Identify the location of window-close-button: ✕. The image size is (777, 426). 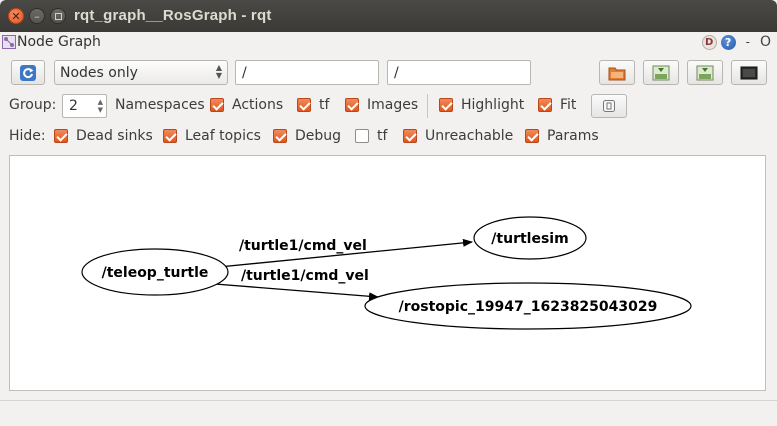
(16, 16).